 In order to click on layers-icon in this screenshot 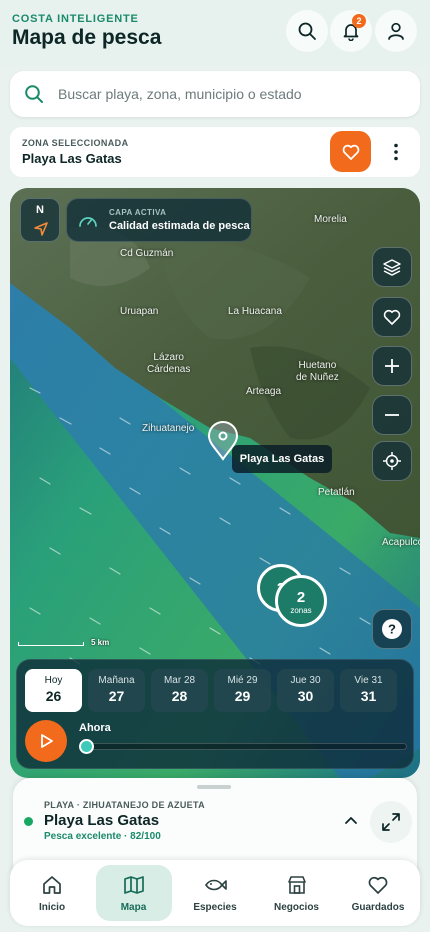, I will do `click(392, 267)`.